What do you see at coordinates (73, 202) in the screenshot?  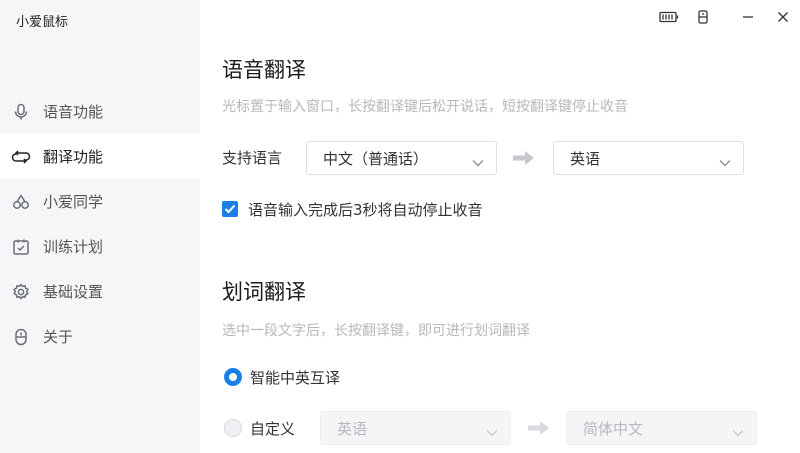 I see `sidebar-item-label: 小爱同学` at bounding box center [73, 202].